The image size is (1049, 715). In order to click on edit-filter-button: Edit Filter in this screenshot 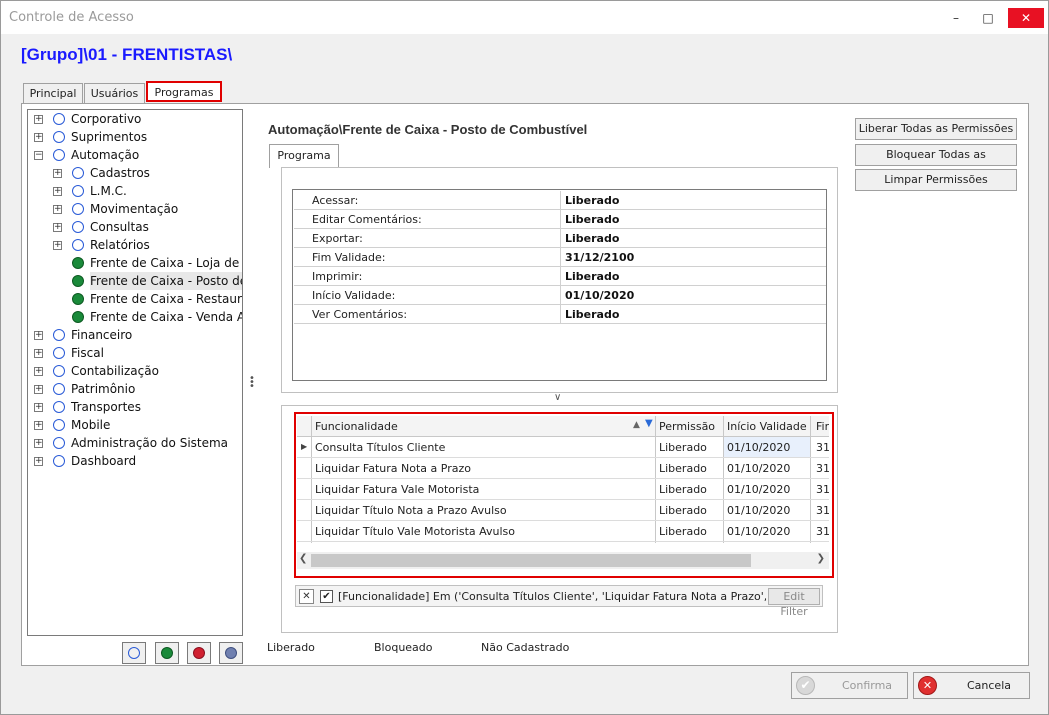, I will do `click(794, 603)`.